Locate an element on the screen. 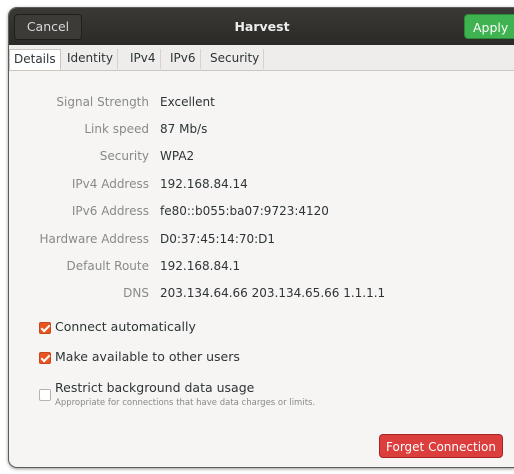 Image resolution: width=514 pixels, height=474 pixels. detail-value: 192.168.84.1 is located at coordinates (200, 266).